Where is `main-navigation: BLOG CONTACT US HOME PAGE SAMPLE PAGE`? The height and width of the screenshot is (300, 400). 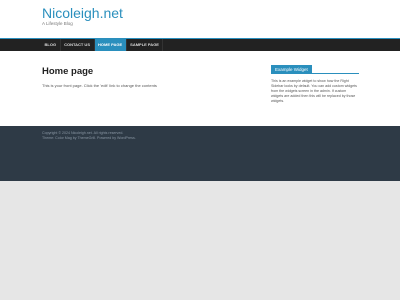
main-navigation: BLOG CONTACT US HOME PAGE SAMPLE PAGE is located at coordinates (200, 44).